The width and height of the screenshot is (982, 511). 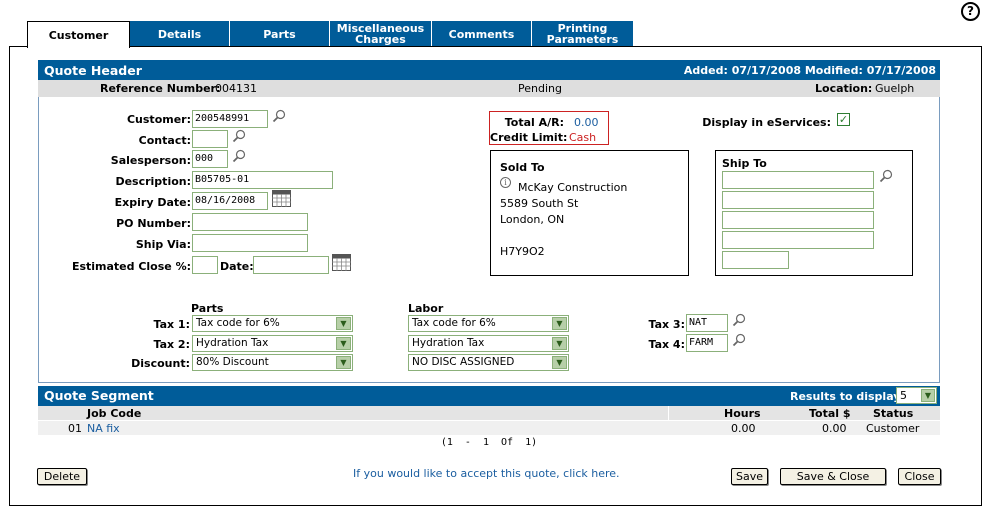 I want to click on info-icon: i, so click(x=505, y=182).